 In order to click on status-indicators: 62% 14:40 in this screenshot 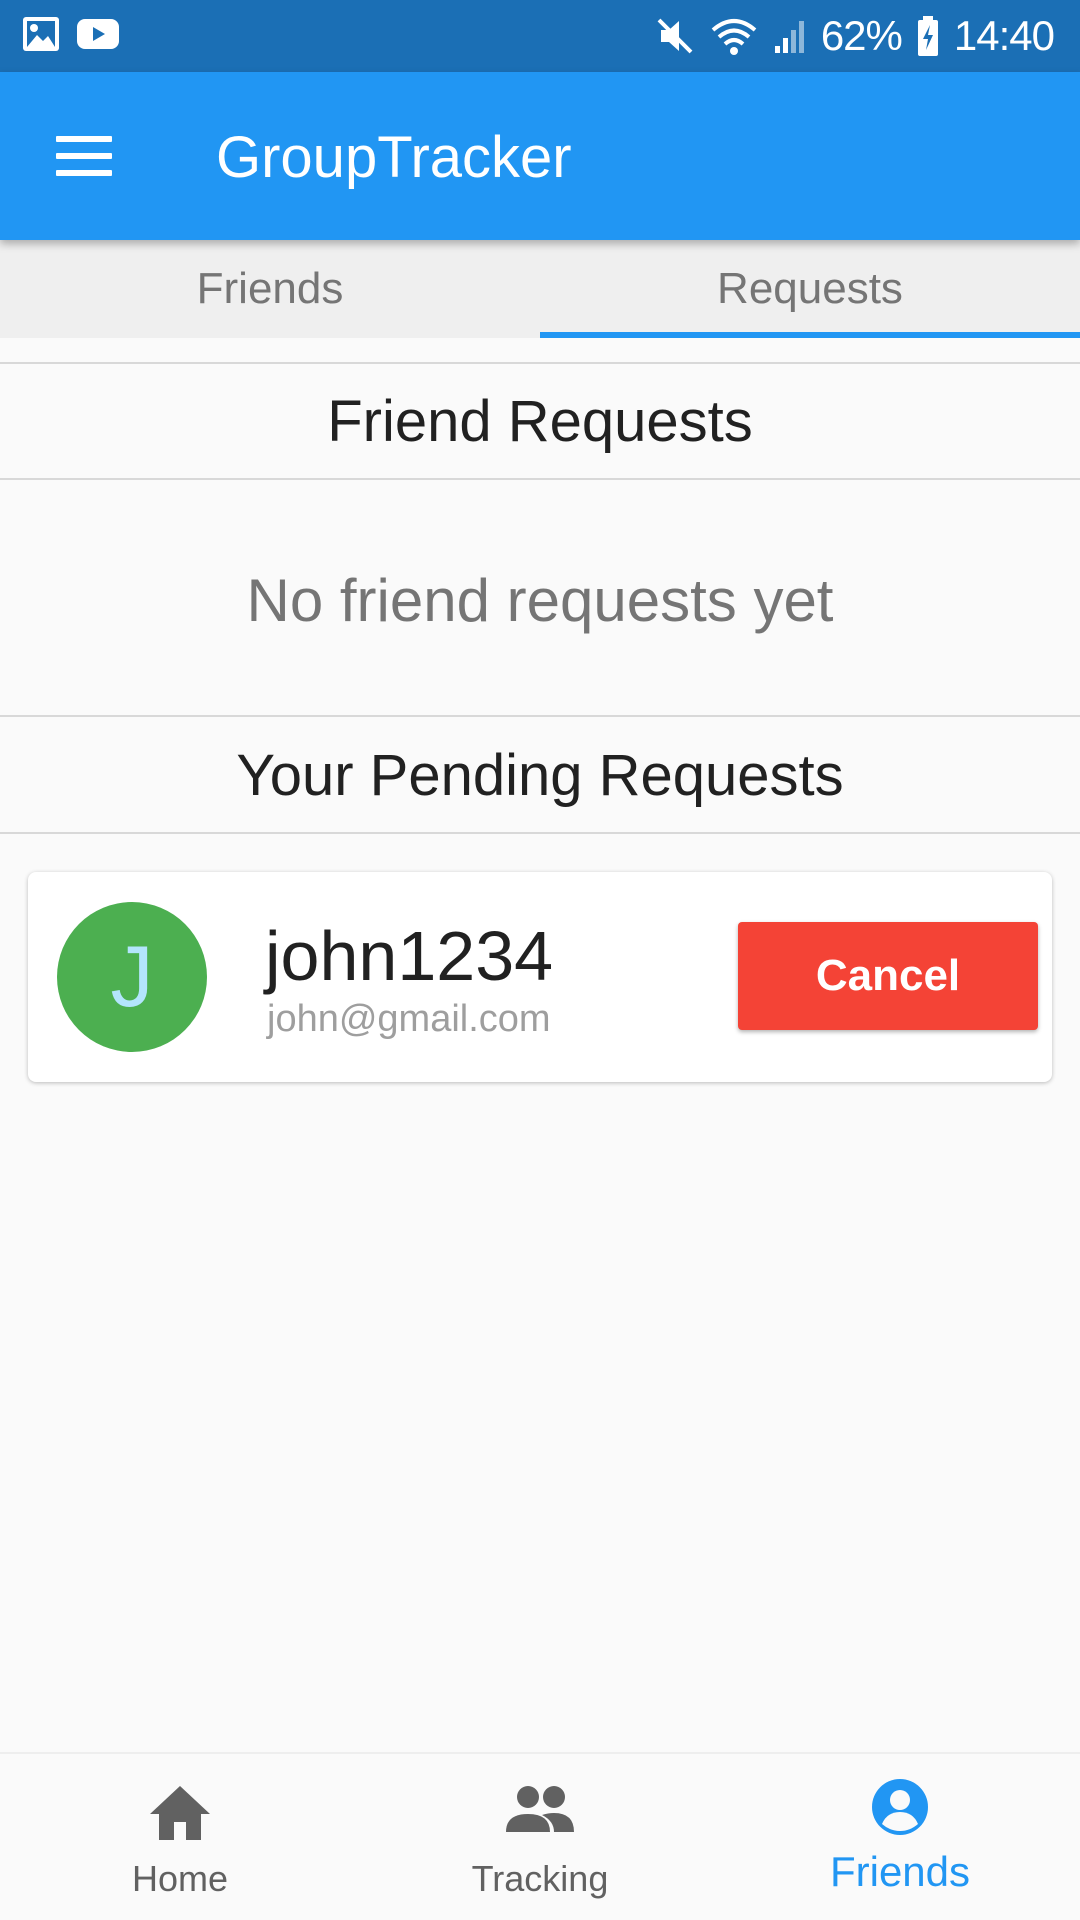, I will do `click(855, 36)`.